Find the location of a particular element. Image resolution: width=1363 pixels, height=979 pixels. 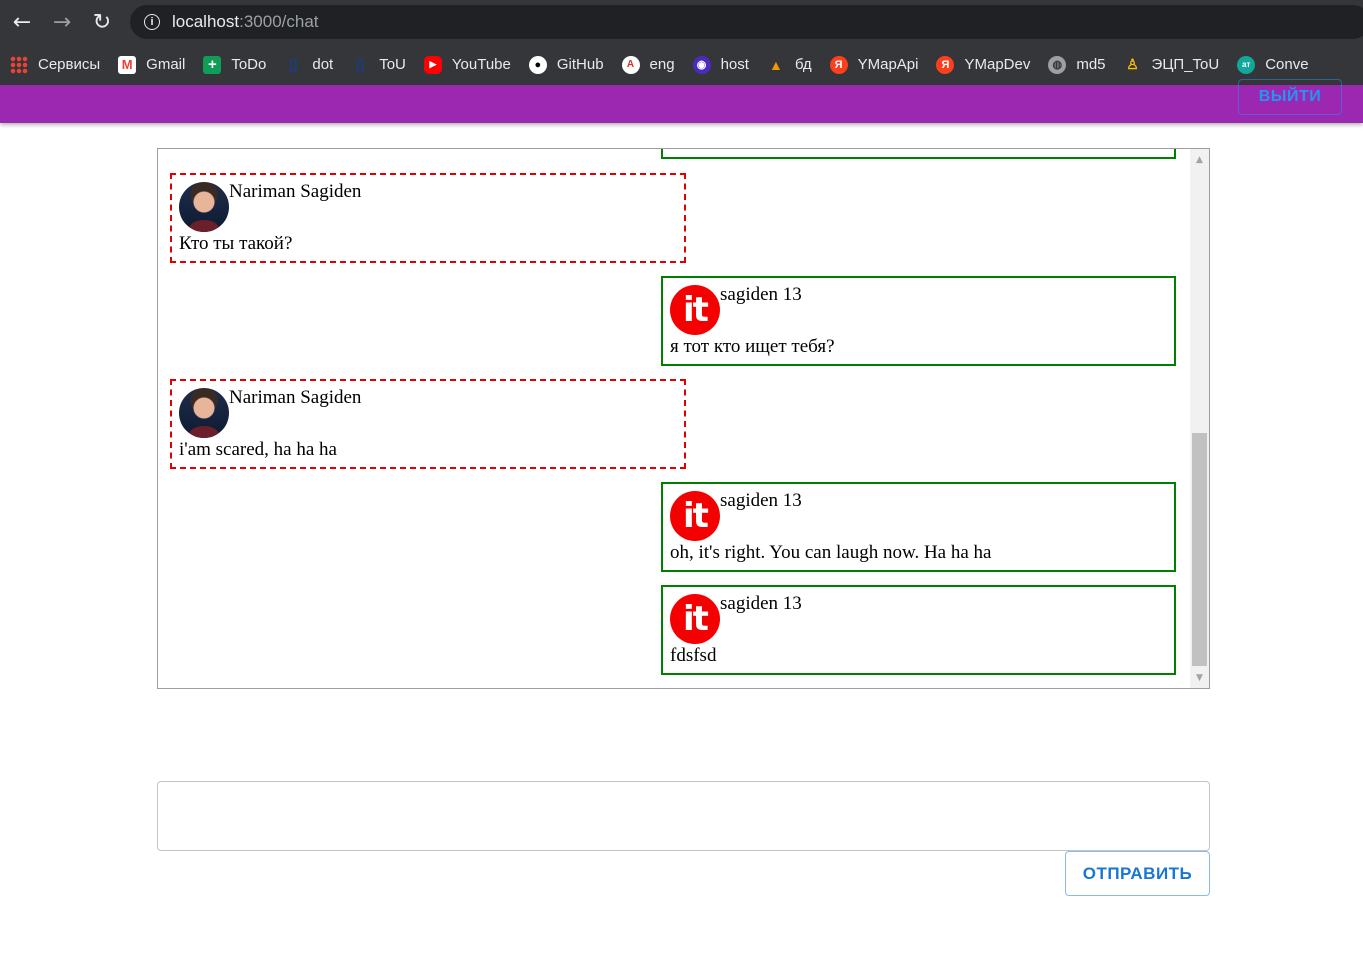

logout-button: ВЫЙТИ is located at coordinates (1290, 97).